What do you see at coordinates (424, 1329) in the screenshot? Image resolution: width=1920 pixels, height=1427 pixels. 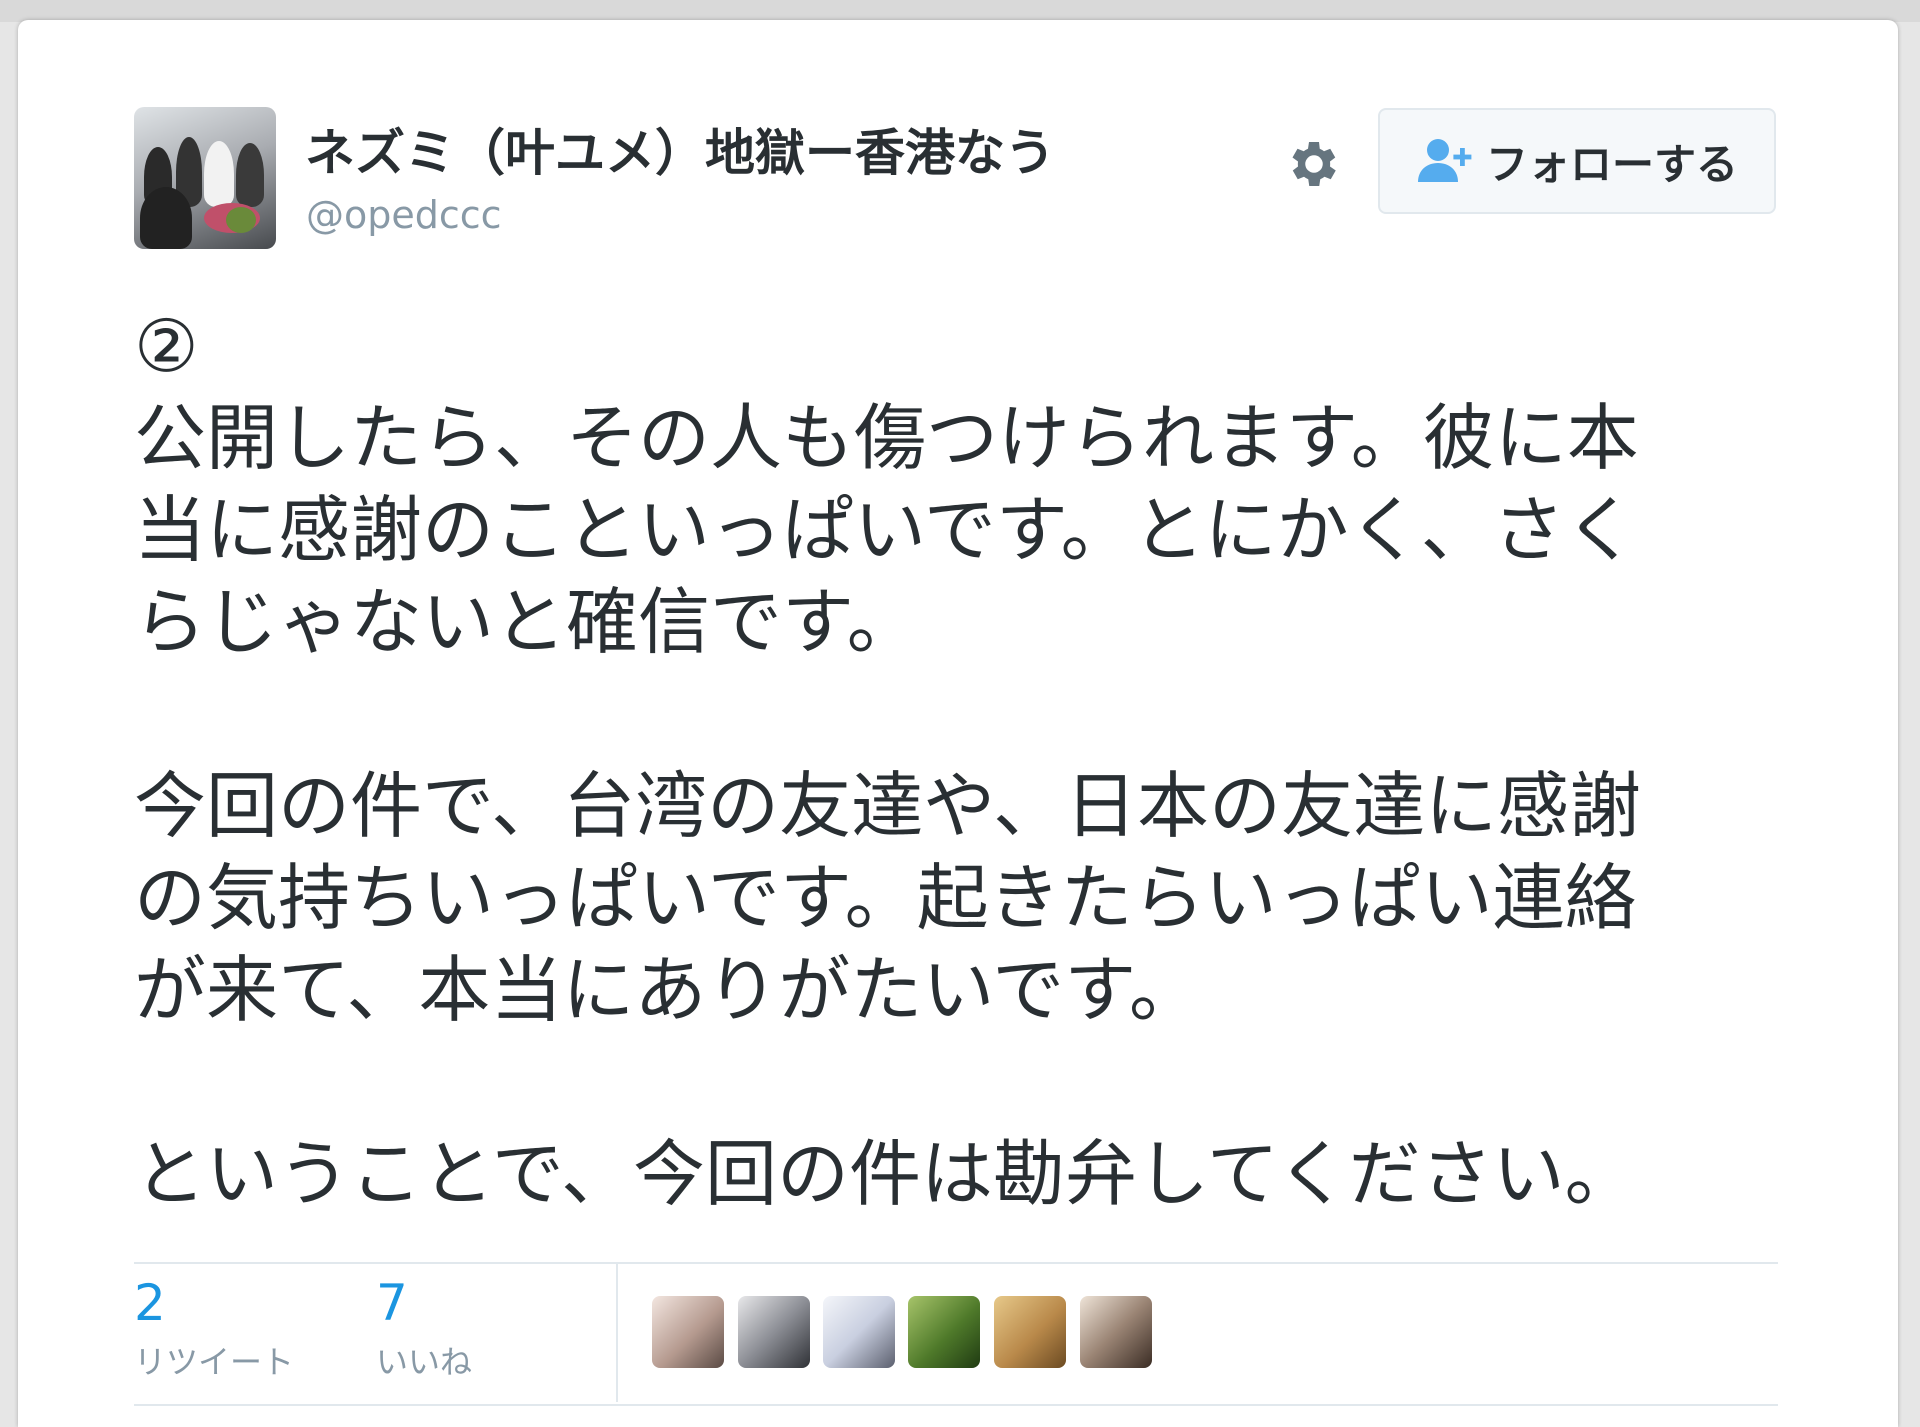 I see `like-stat: 7 いいね` at bounding box center [424, 1329].